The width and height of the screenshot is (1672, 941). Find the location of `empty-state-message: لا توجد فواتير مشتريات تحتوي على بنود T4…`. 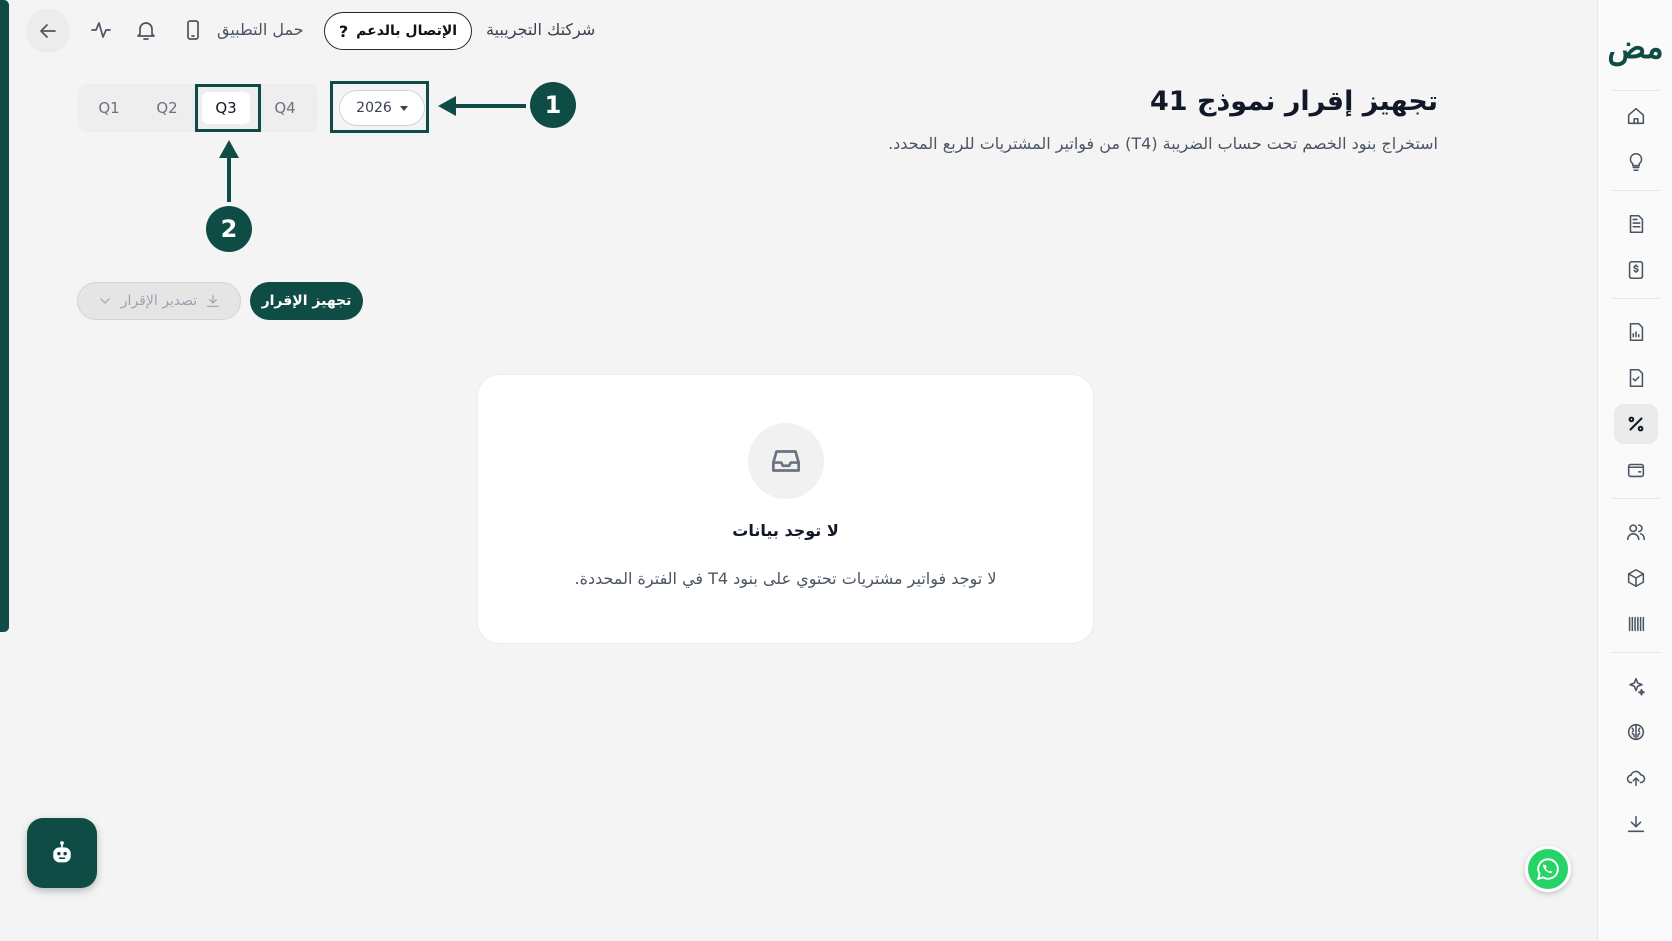

empty-state-message: لا توجد فواتير مشتريات تحتوي على بنود T4… is located at coordinates (785, 578).